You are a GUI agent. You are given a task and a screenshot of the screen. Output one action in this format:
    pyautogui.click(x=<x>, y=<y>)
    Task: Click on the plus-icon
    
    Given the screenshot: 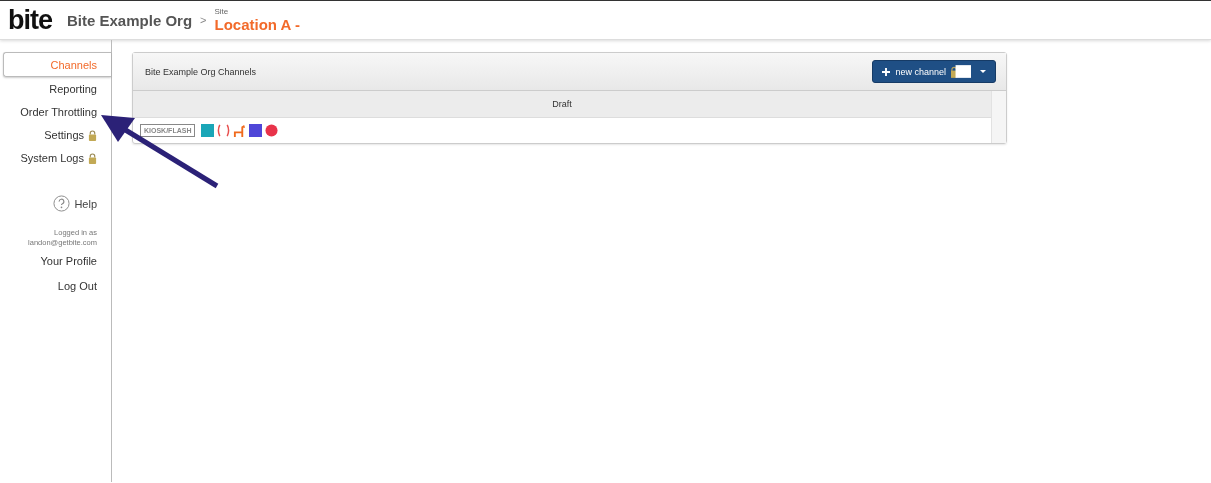 What is the action you would take?
    pyautogui.click(x=886, y=71)
    